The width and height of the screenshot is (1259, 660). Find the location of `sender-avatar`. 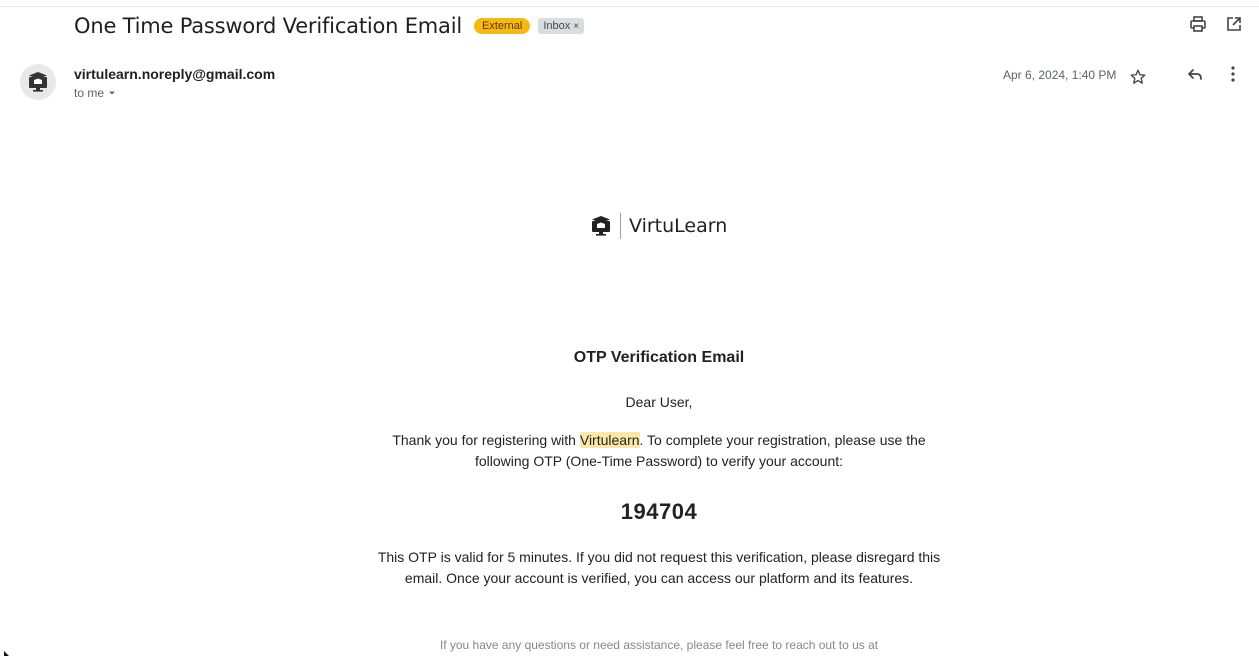

sender-avatar is located at coordinates (38, 82).